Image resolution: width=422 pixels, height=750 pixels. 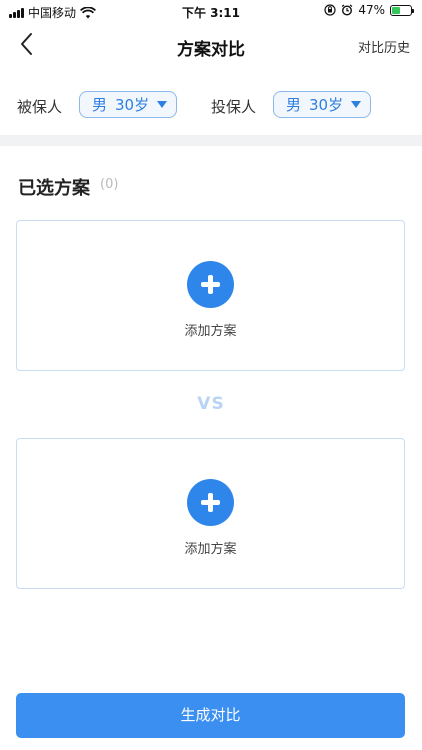 I want to click on battery-percent: 47%, so click(x=371, y=10).